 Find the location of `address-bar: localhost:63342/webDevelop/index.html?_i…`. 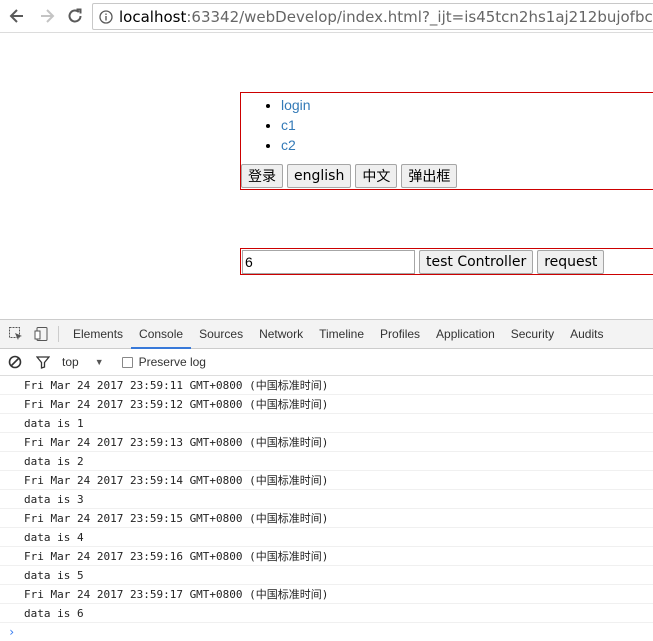

address-bar: localhost:63342/webDevelop/index.html?_i… is located at coordinates (372, 16).